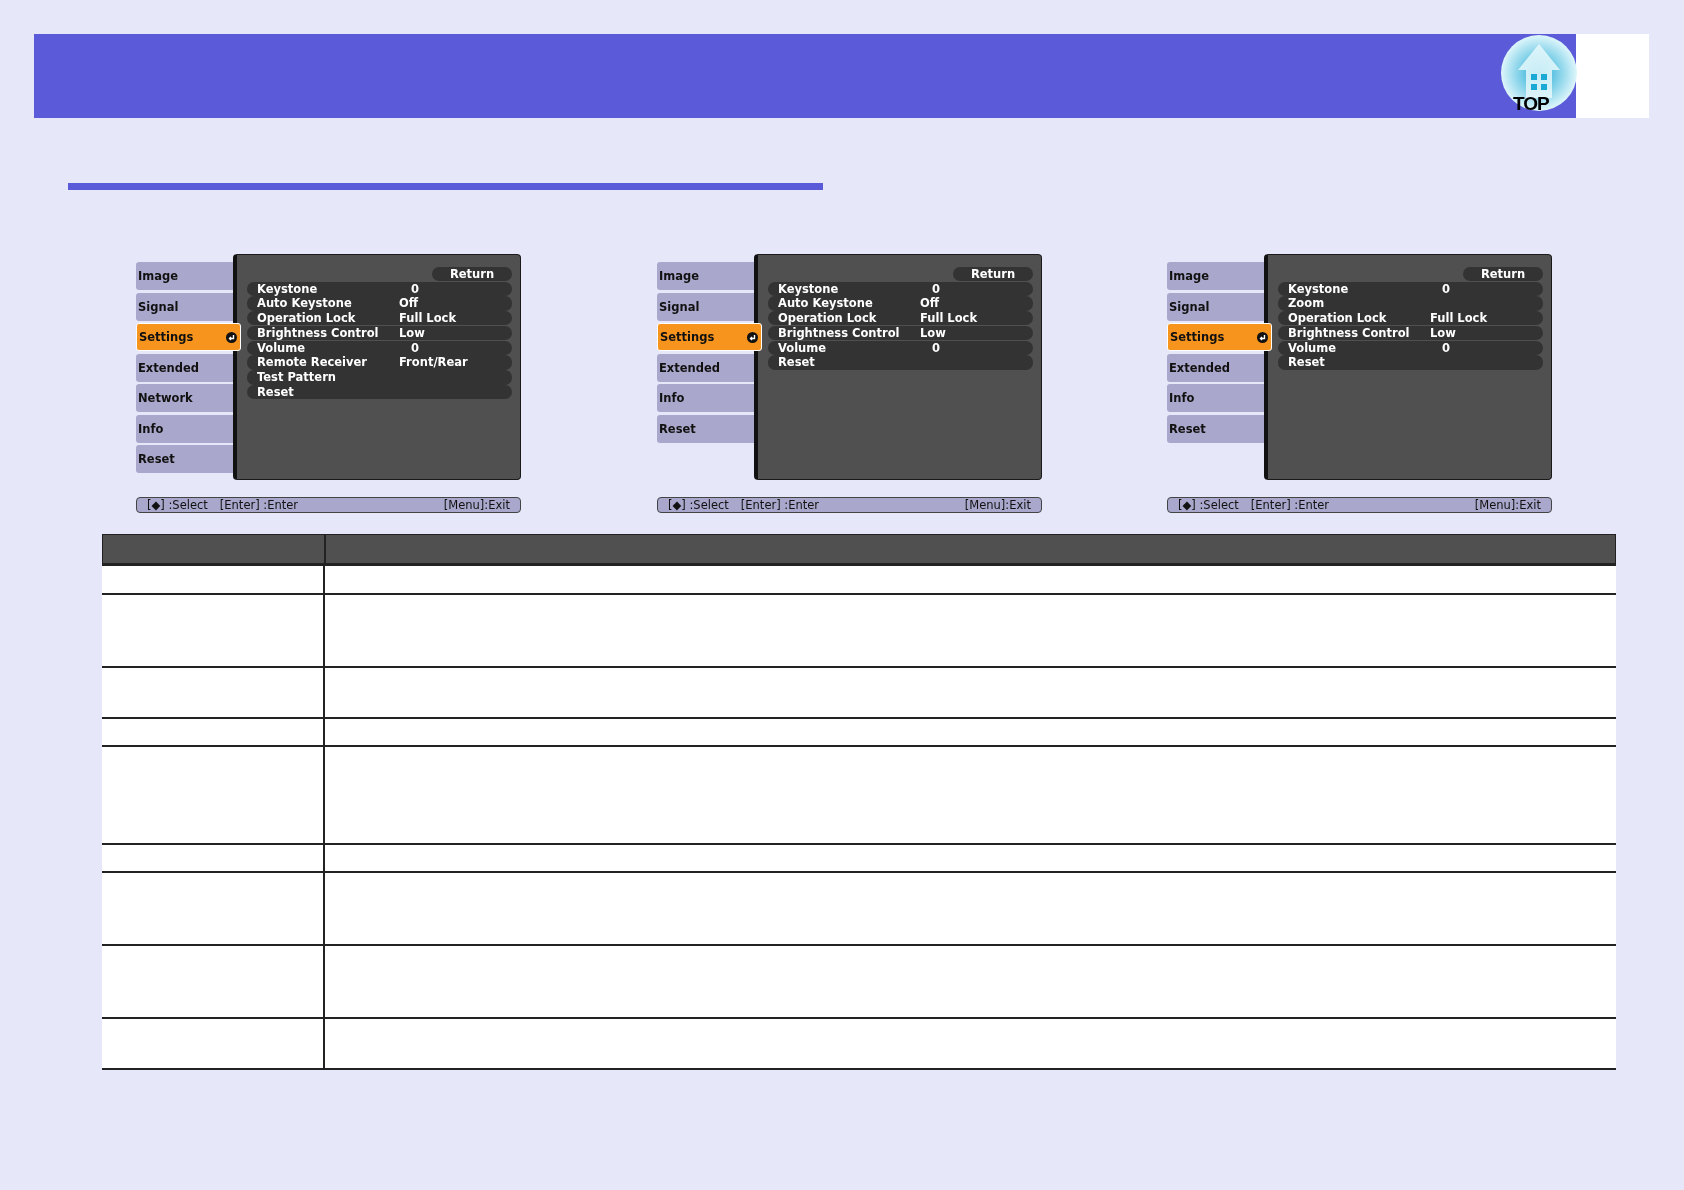 Image resolution: width=1684 pixels, height=1190 pixels. I want to click on menu-item: Test Pattern, so click(379, 377).